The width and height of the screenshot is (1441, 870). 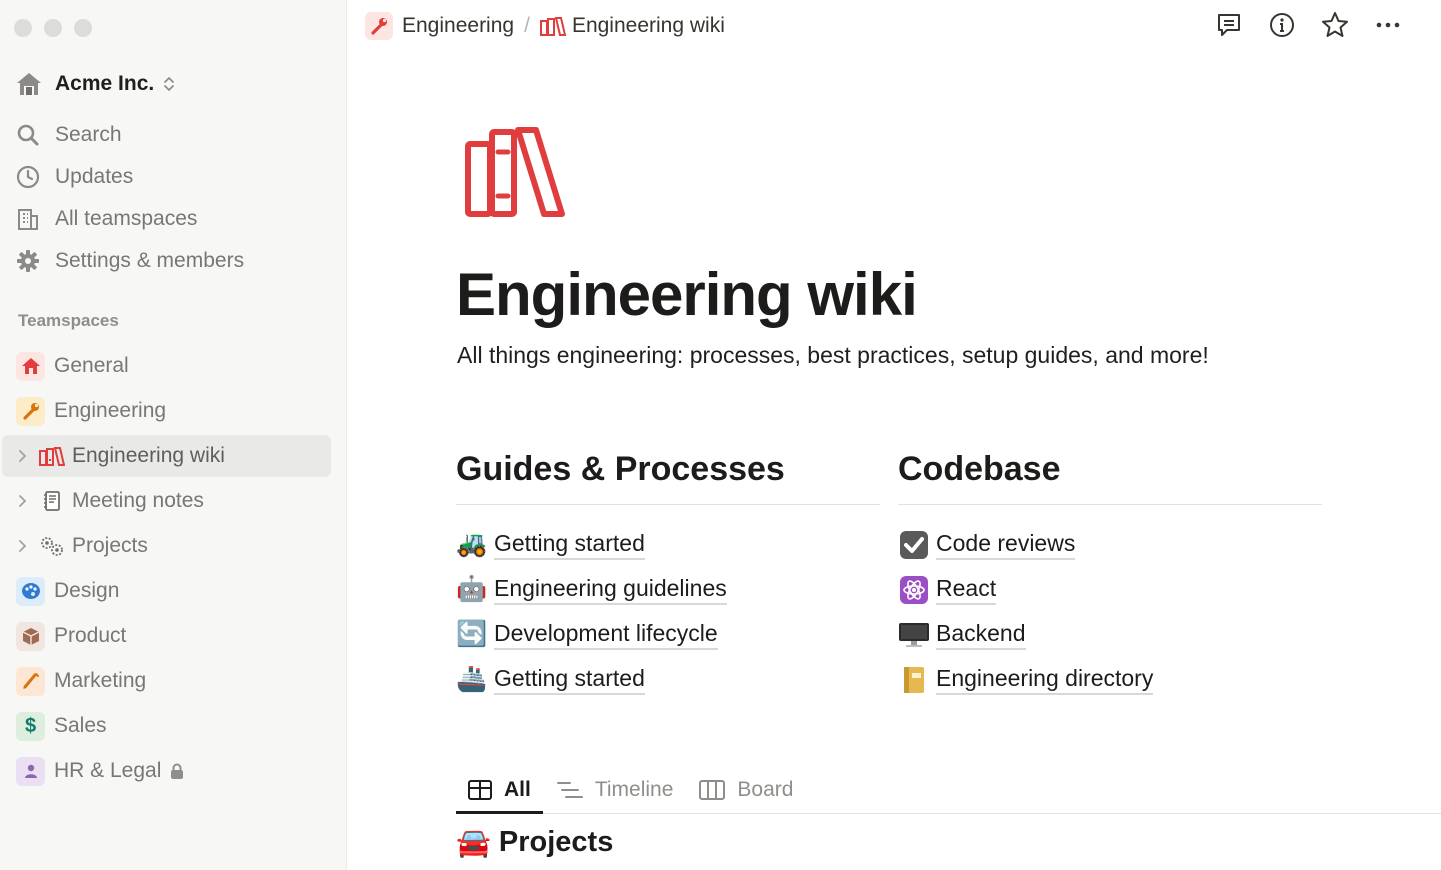 What do you see at coordinates (948, 790) in the screenshot?
I see `database-view-tabs: All Timeline Board` at bounding box center [948, 790].